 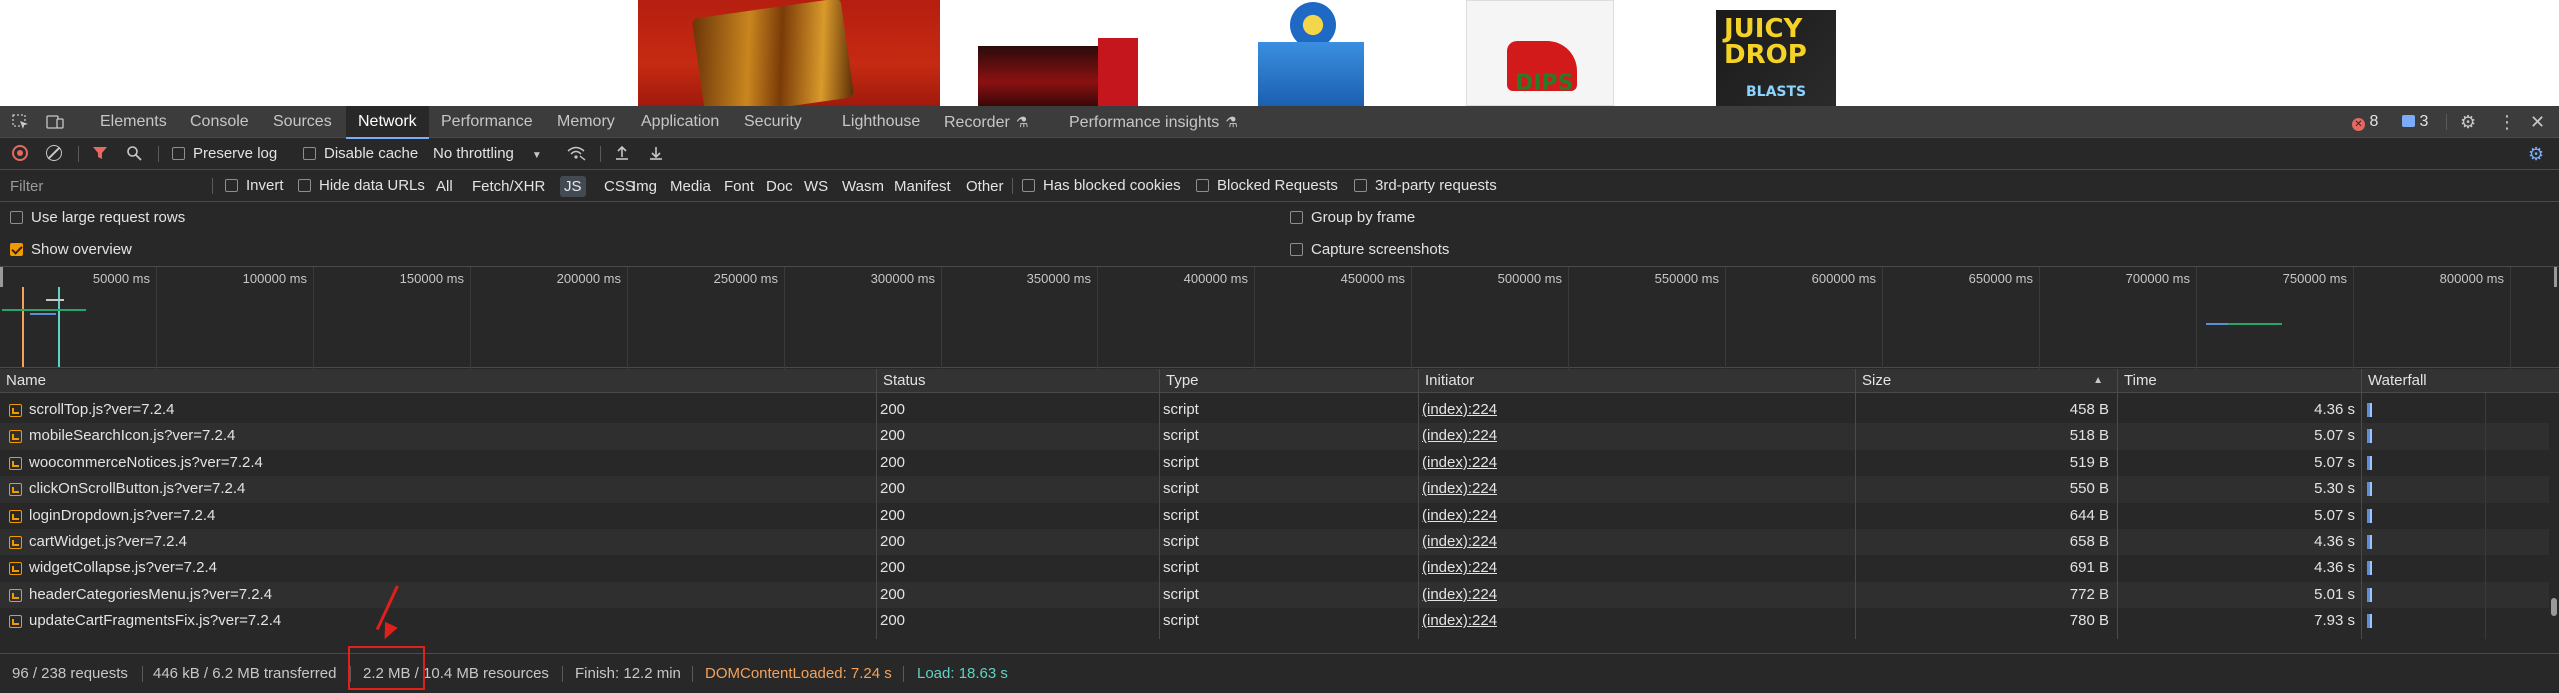 What do you see at coordinates (863, 186) in the screenshot?
I see `type-filter-wasm: Wasm` at bounding box center [863, 186].